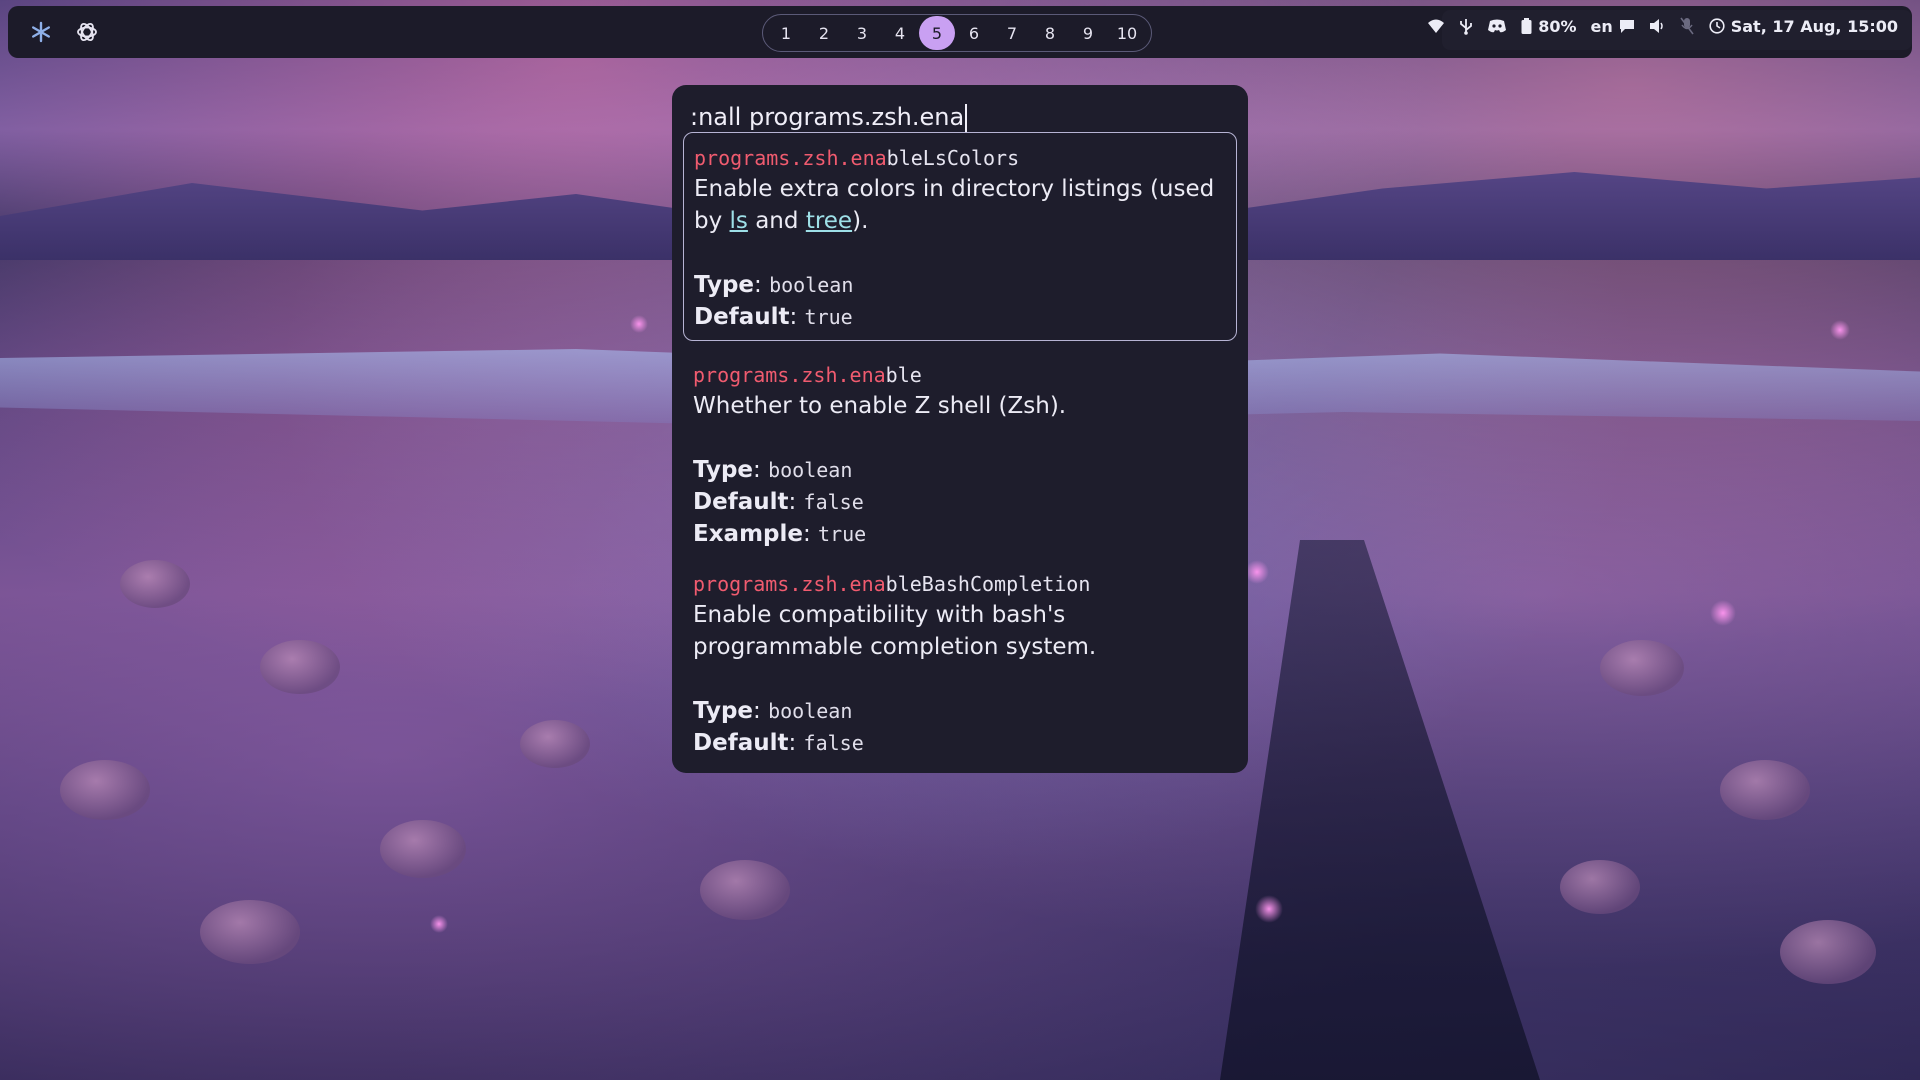 This screenshot has width=1920, height=1080. What do you see at coordinates (827, 117) in the screenshot?
I see `search-query-text: :nall programs.zsh.ena` at bounding box center [827, 117].